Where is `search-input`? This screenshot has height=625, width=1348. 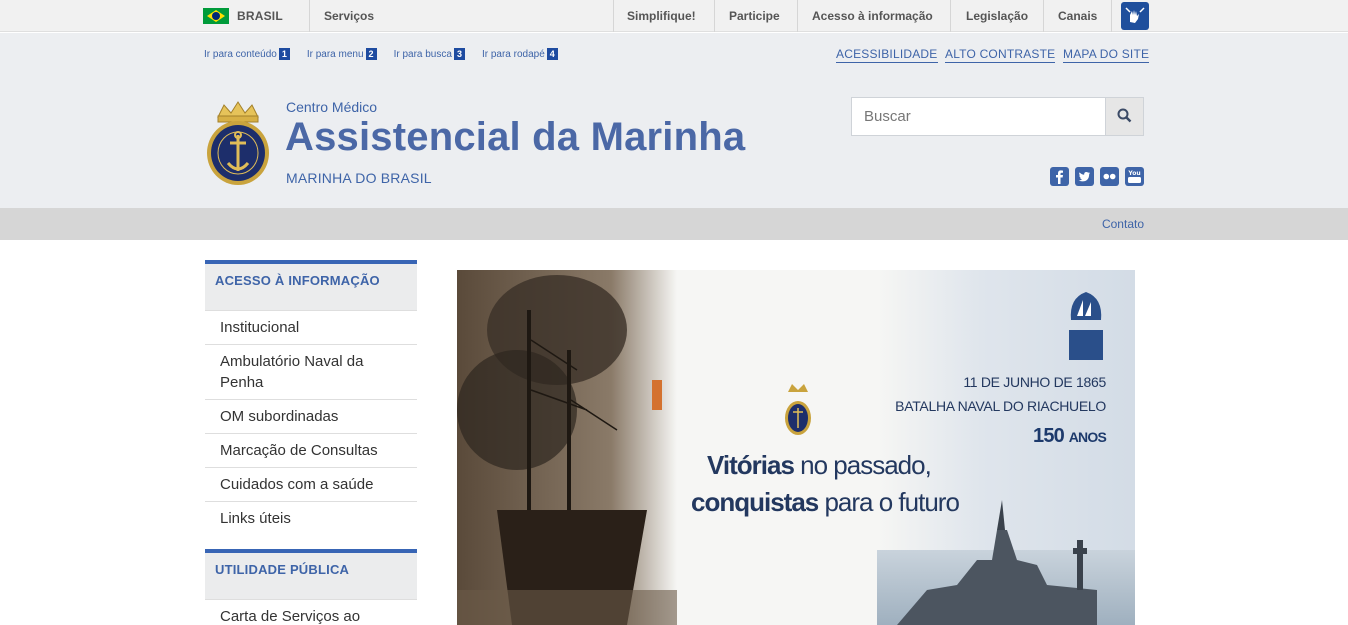 search-input is located at coordinates (979, 116).